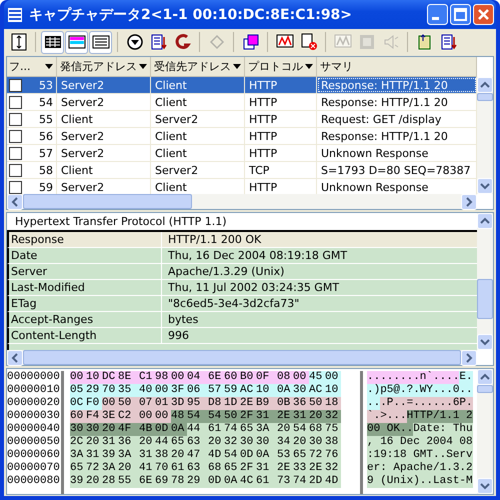 Image resolution: width=500 pixels, height=500 pixels. Describe the element at coordinates (397, 66) in the screenshot. I see `column-header: サマリ` at that location.